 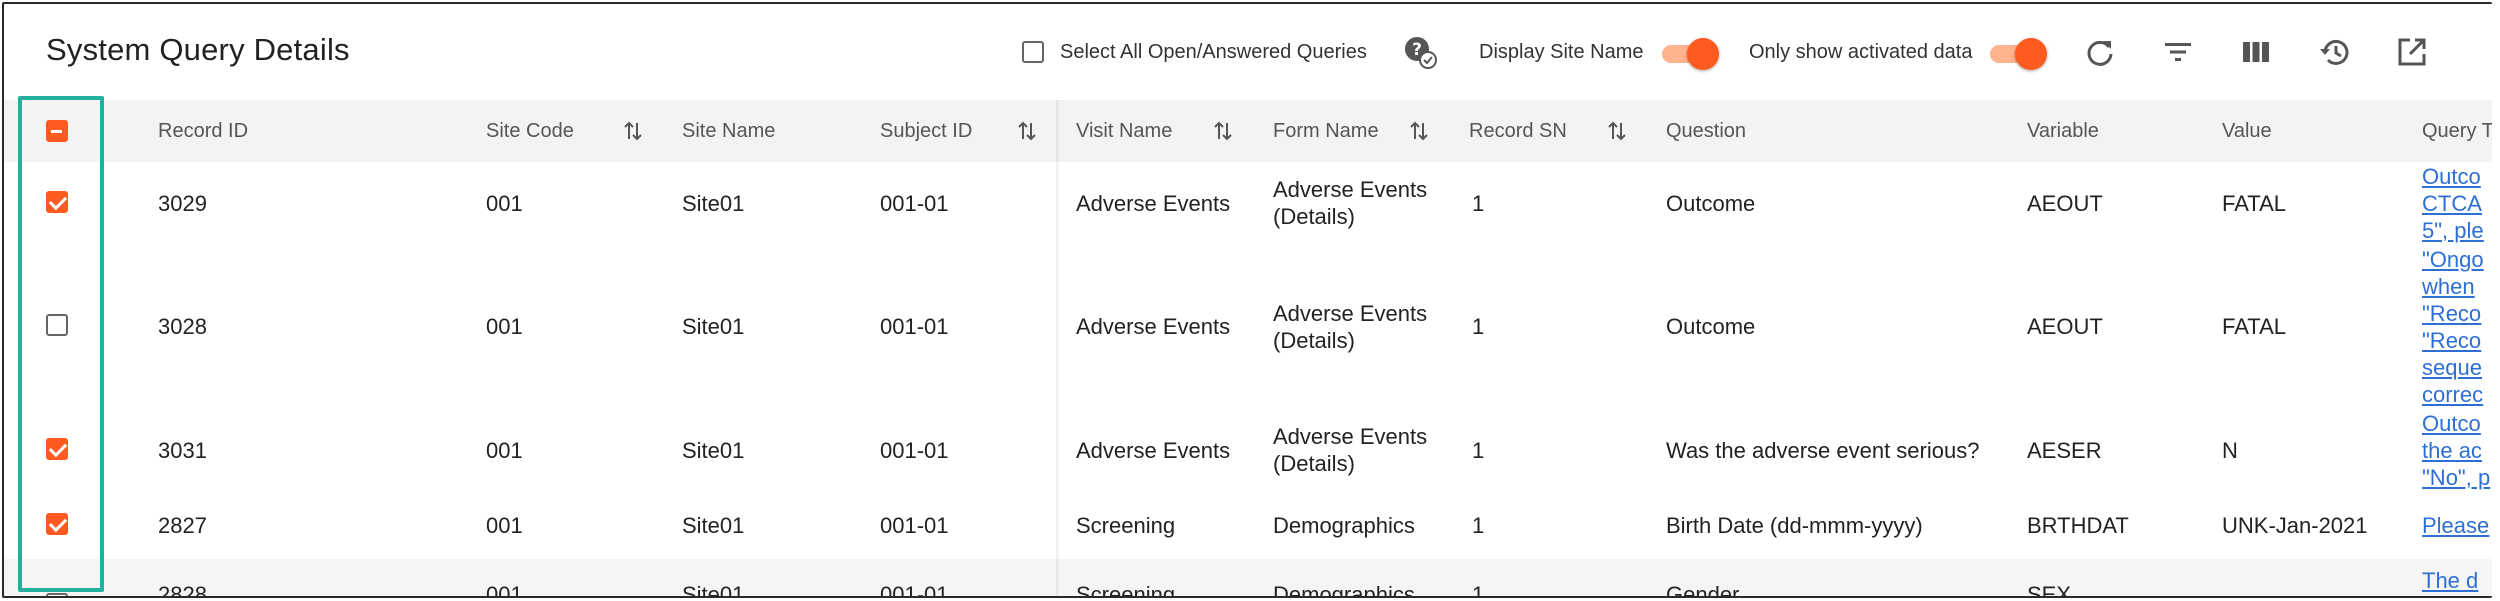 What do you see at coordinates (1420, 52) in the screenshot?
I see `help-check-icon: ?` at bounding box center [1420, 52].